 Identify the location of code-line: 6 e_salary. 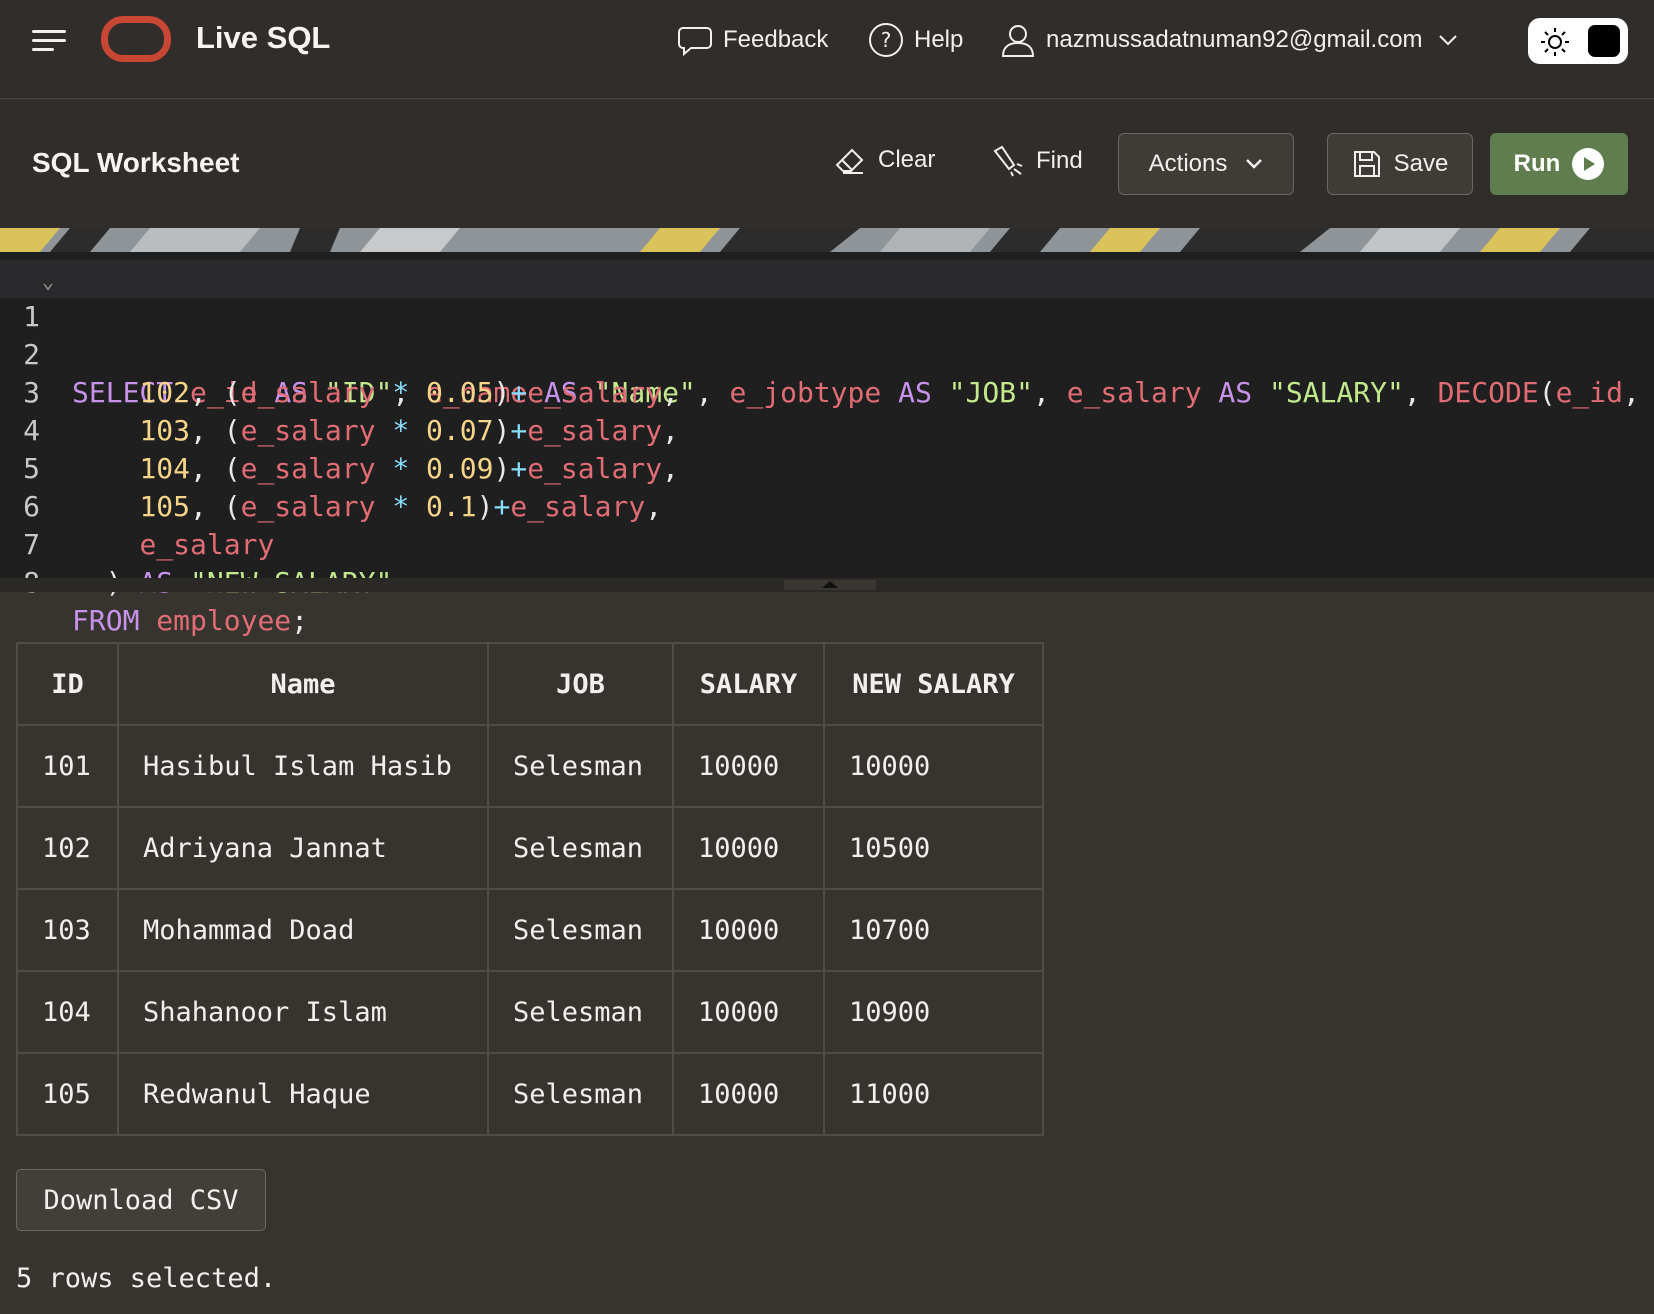
(827, 505).